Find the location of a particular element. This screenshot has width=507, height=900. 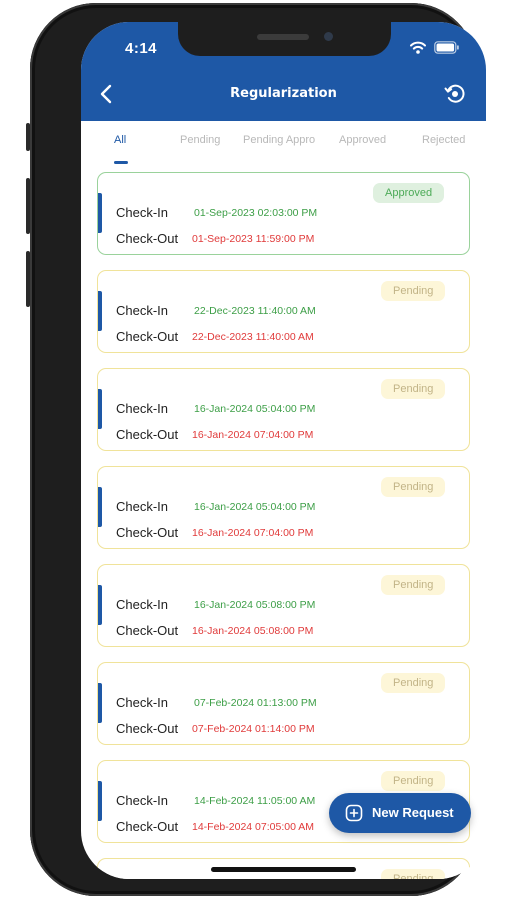

check-in-value: 01-Sep-2023 02:03:00 PM is located at coordinates (256, 213).